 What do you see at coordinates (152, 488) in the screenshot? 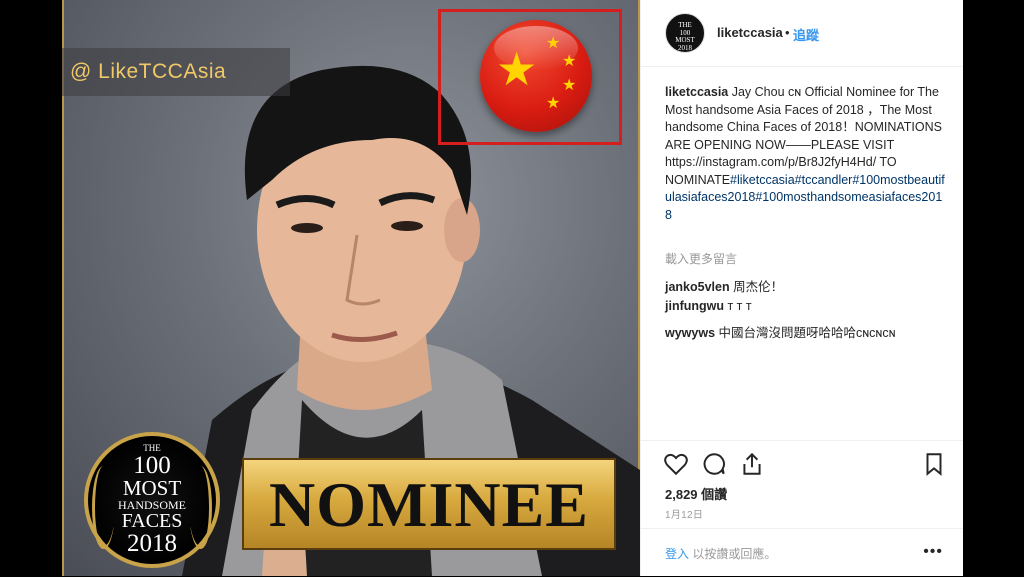
I see `badge-line: MOST` at bounding box center [152, 488].